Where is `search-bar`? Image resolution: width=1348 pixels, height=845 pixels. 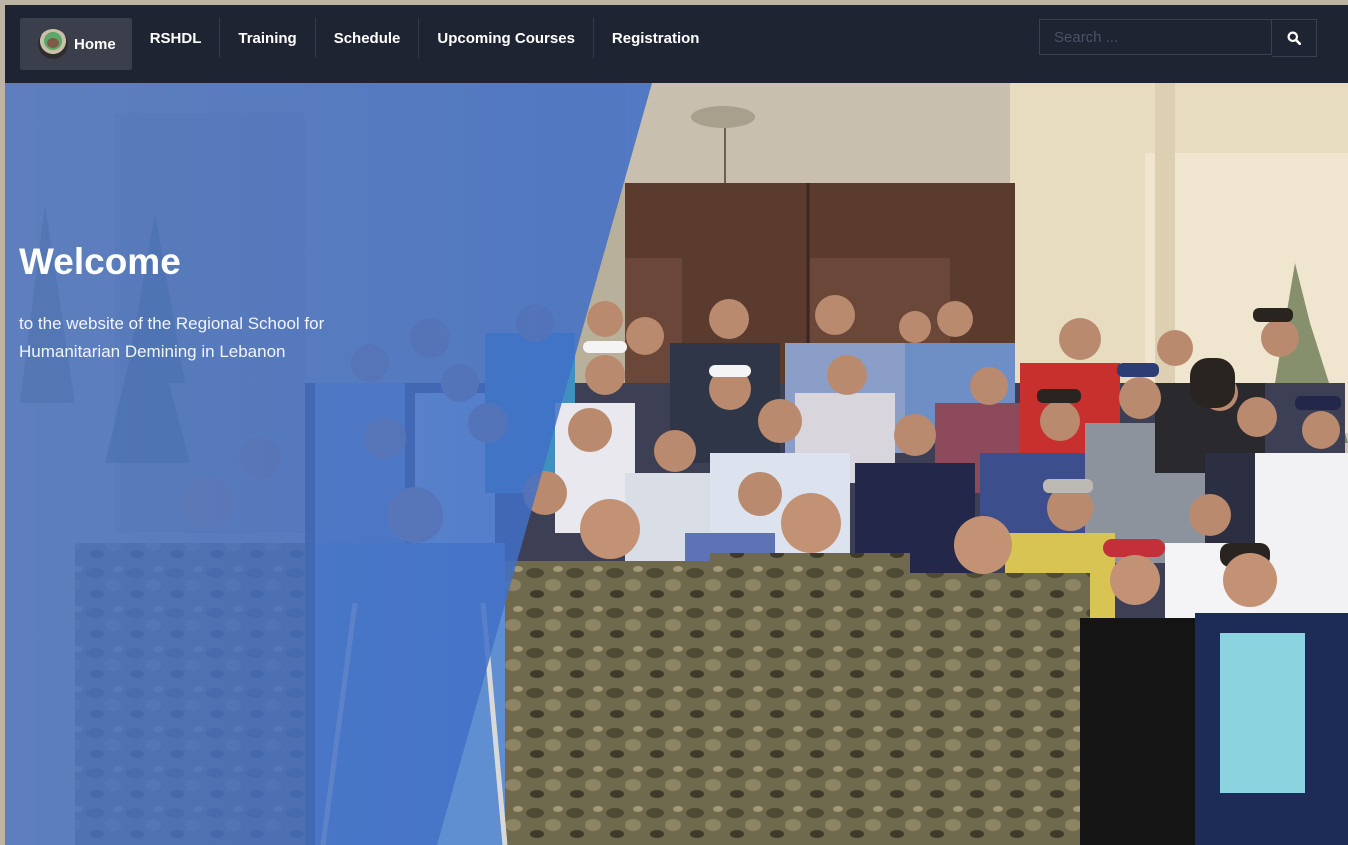
search-bar is located at coordinates (1178, 38).